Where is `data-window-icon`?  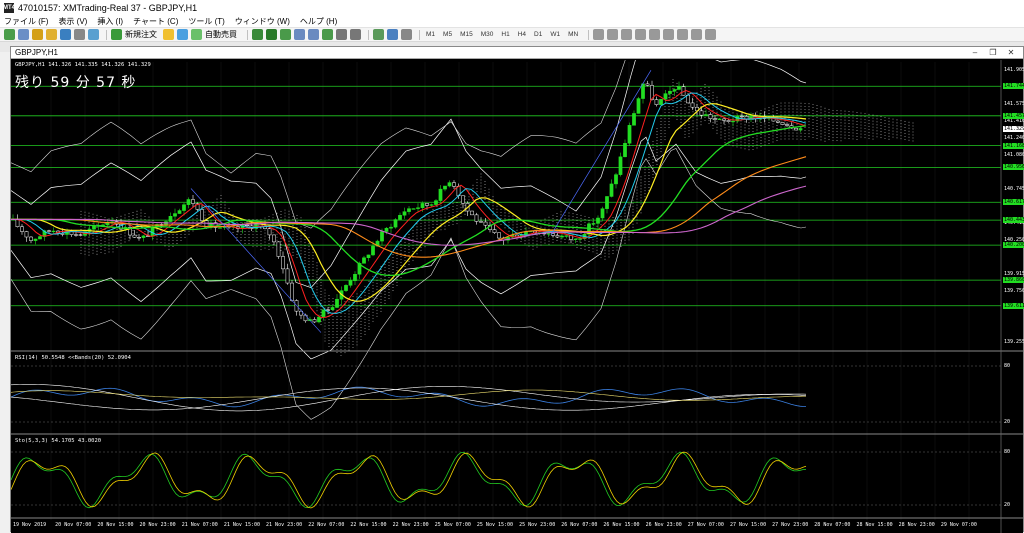 data-window-icon is located at coordinates (51, 34).